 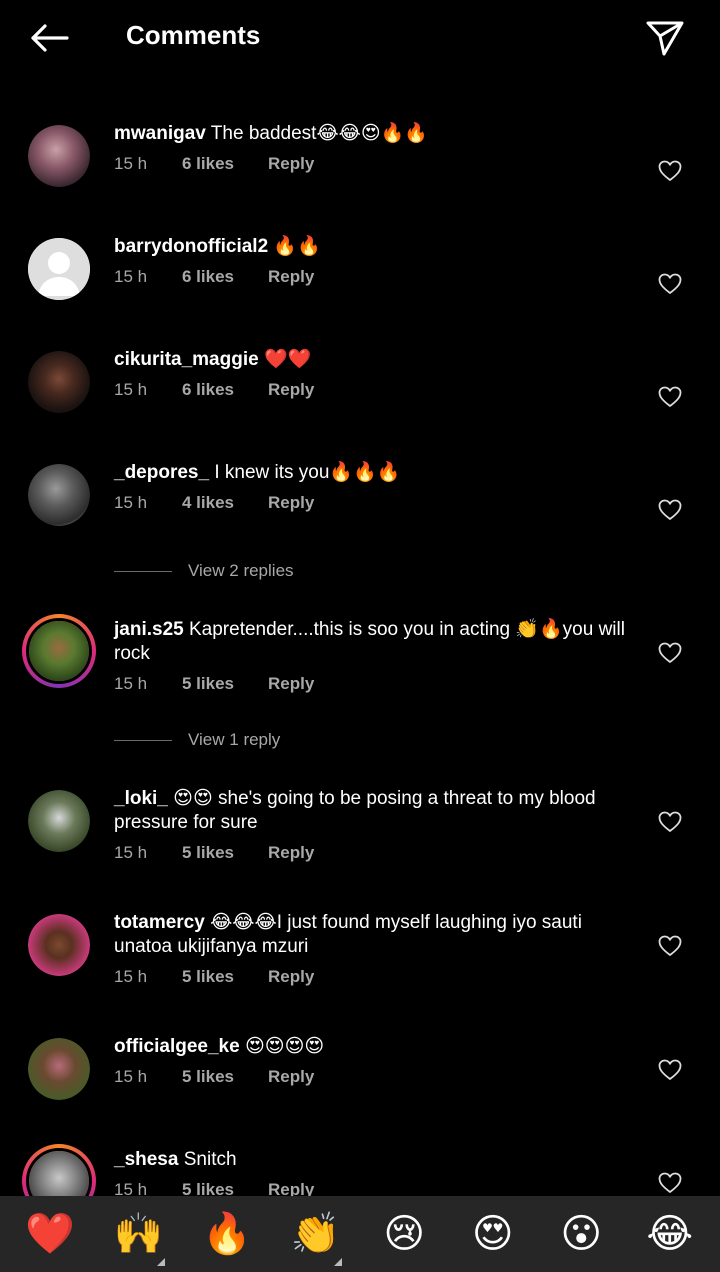 I want to click on comment-username: _shesa, so click(x=146, y=1159).